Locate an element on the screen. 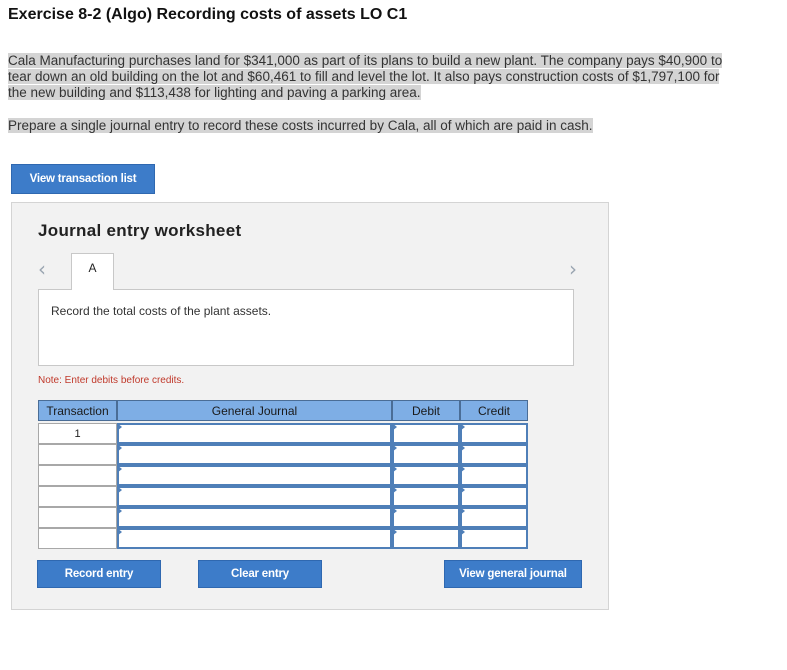  transaction-cell: 1 is located at coordinates (77, 433).